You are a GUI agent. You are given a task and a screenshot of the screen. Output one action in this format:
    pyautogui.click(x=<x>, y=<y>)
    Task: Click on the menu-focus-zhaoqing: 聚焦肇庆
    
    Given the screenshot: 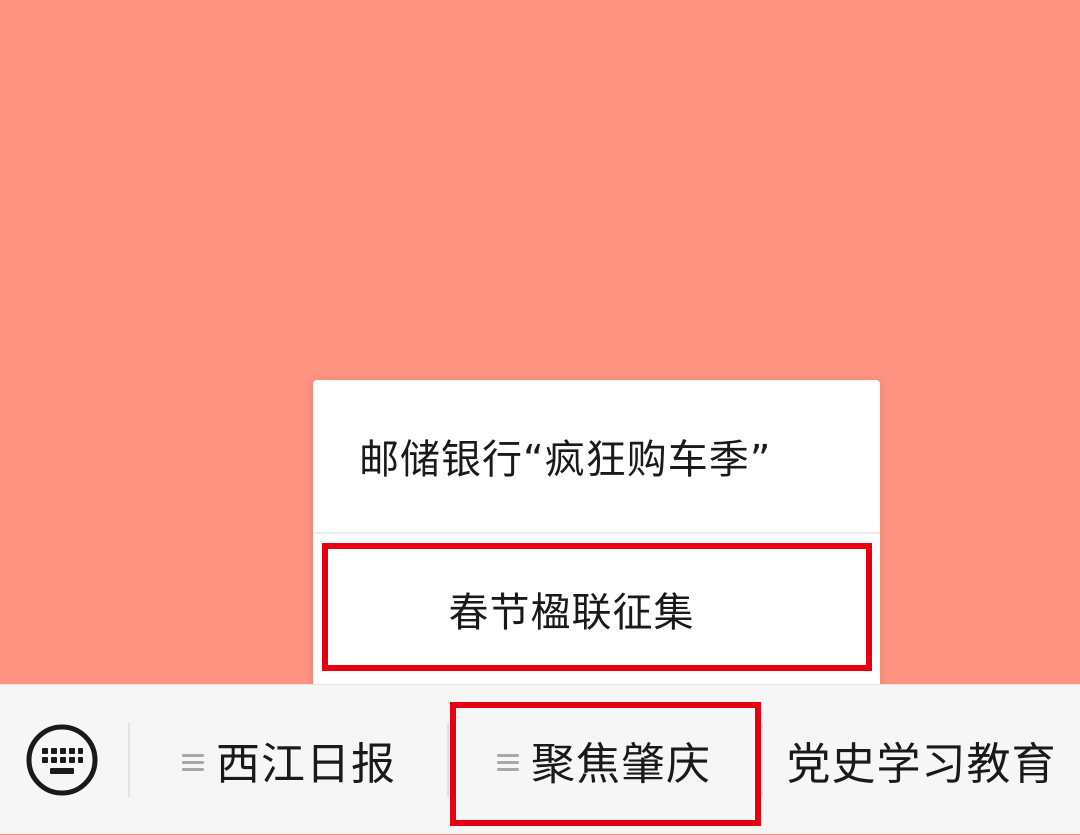 What is the action you would take?
    pyautogui.click(x=604, y=760)
    